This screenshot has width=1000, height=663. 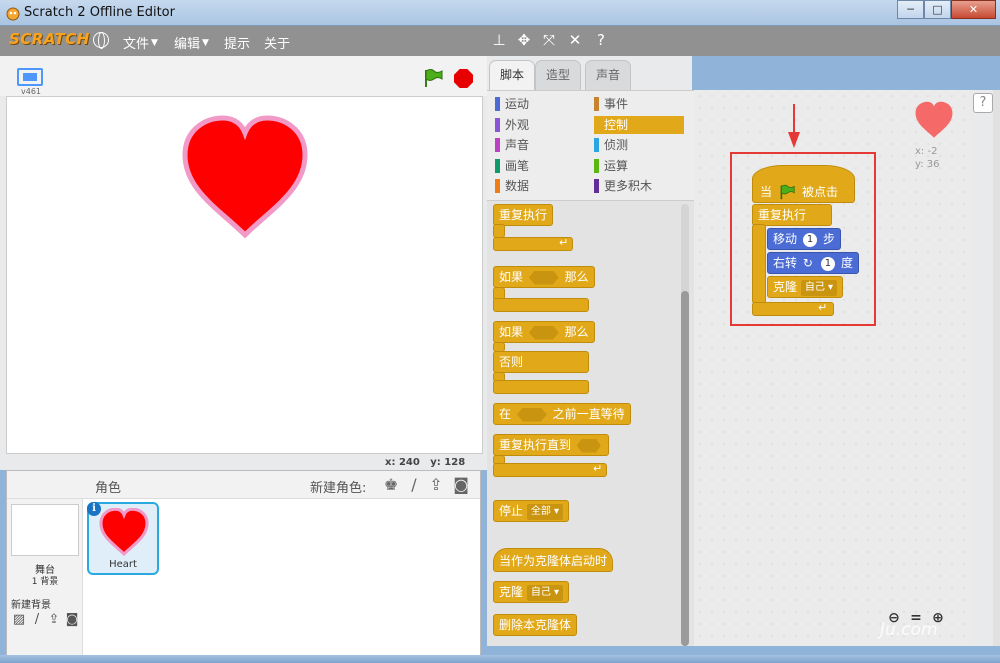 I want to click on stop-option-dropdown: 全部, so click(x=545, y=511).